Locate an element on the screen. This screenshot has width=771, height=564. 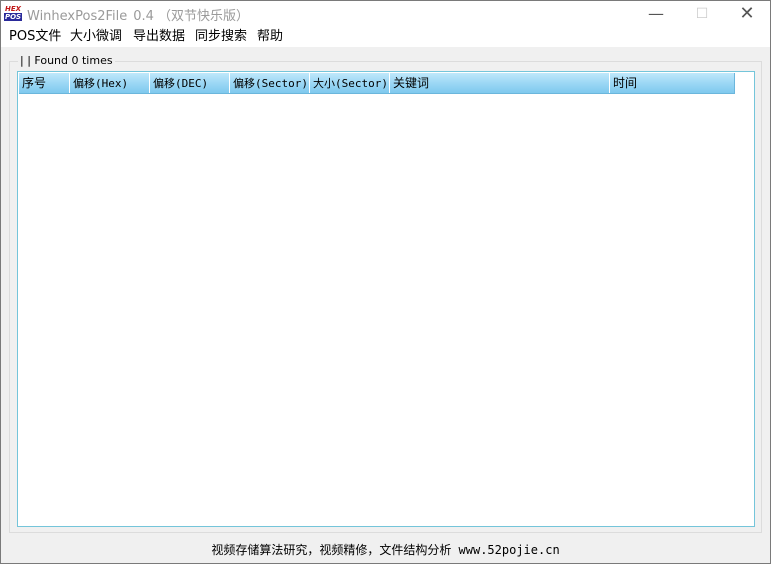
column-header-label: 偏移(DEC) is located at coordinates (181, 83).